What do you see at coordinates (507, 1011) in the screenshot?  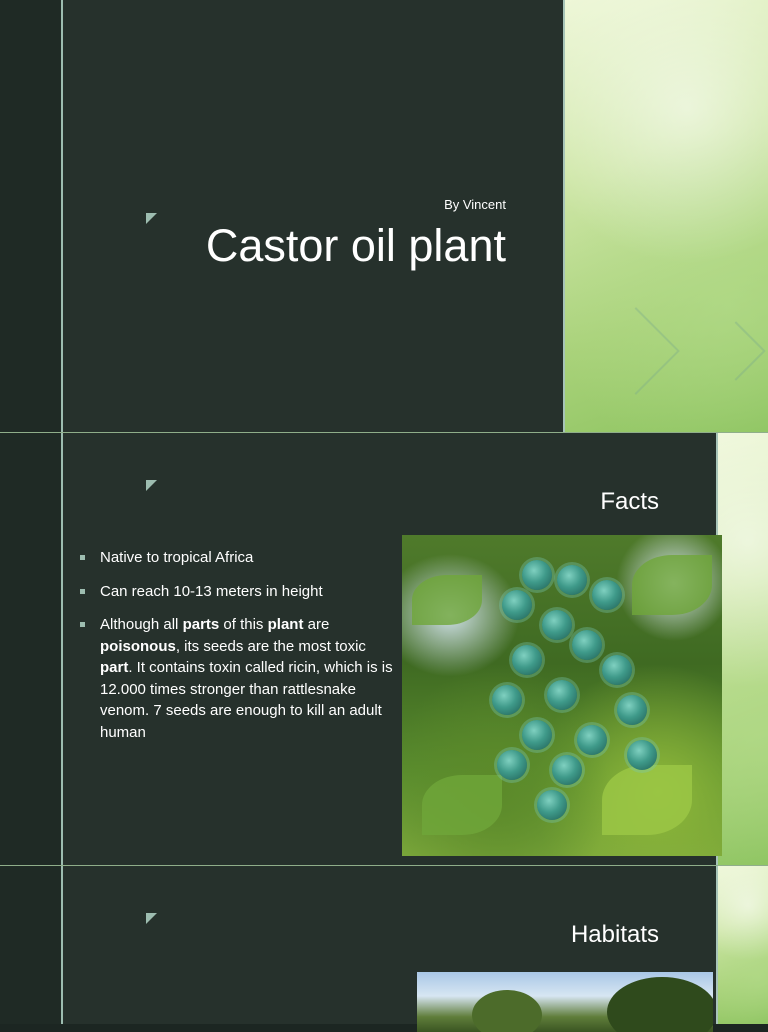 I see `tree` at bounding box center [507, 1011].